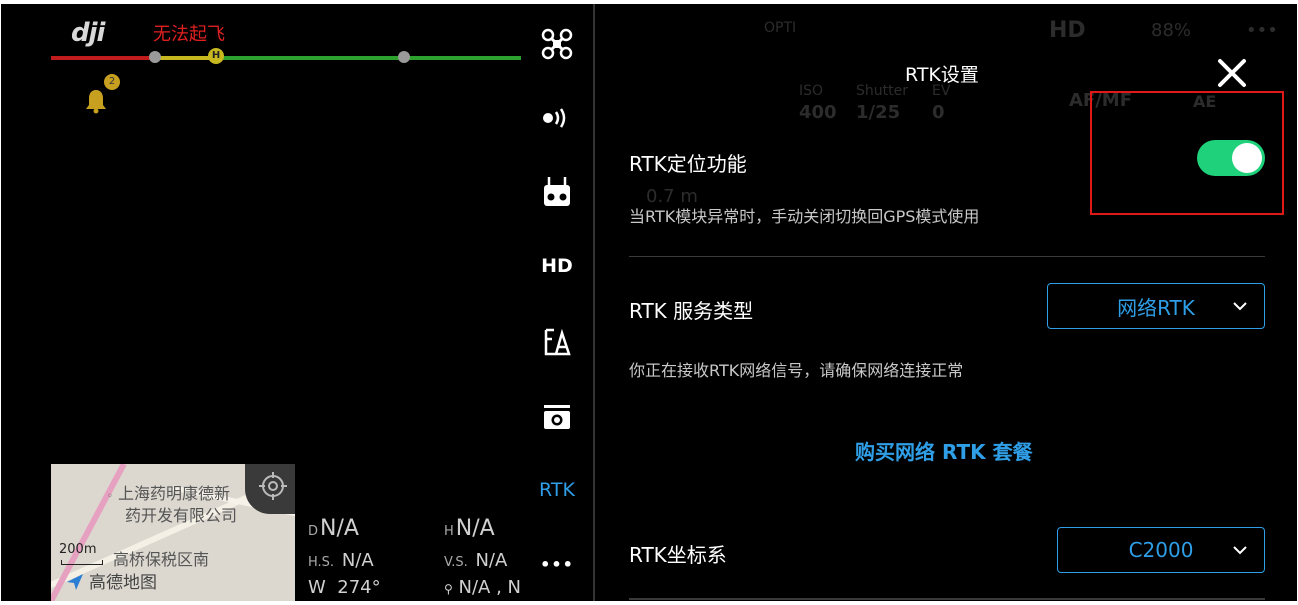  Describe the element at coordinates (96, 101) in the screenshot. I see `bell-icon` at that location.